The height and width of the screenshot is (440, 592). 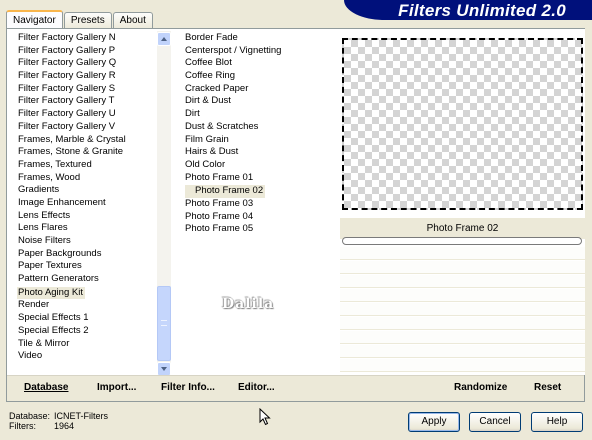 What do you see at coordinates (480, 387) in the screenshot?
I see `randomize-button: Randomize` at bounding box center [480, 387].